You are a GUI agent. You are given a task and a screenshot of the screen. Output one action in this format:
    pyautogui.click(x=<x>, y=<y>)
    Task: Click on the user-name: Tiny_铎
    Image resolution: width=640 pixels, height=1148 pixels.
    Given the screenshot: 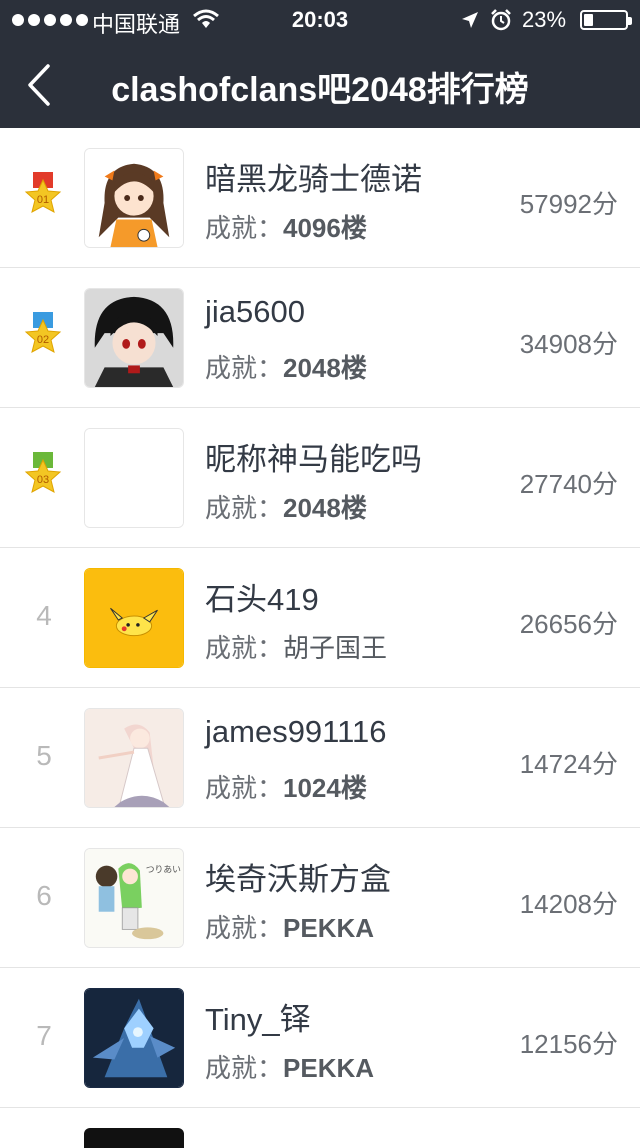 What is the action you would take?
    pyautogui.click(x=258, y=1019)
    